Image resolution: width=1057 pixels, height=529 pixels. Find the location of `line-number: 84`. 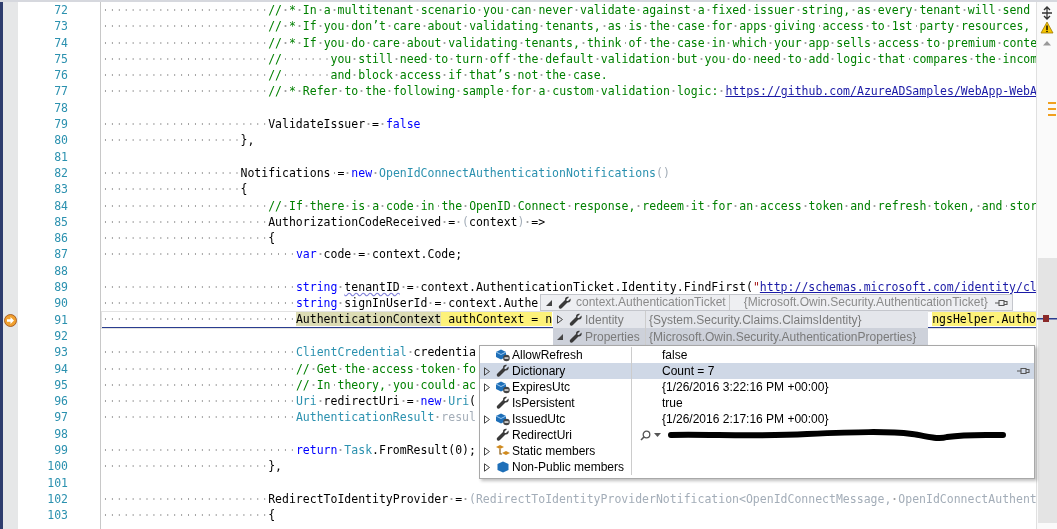

line-number: 84 is located at coordinates (61, 205).